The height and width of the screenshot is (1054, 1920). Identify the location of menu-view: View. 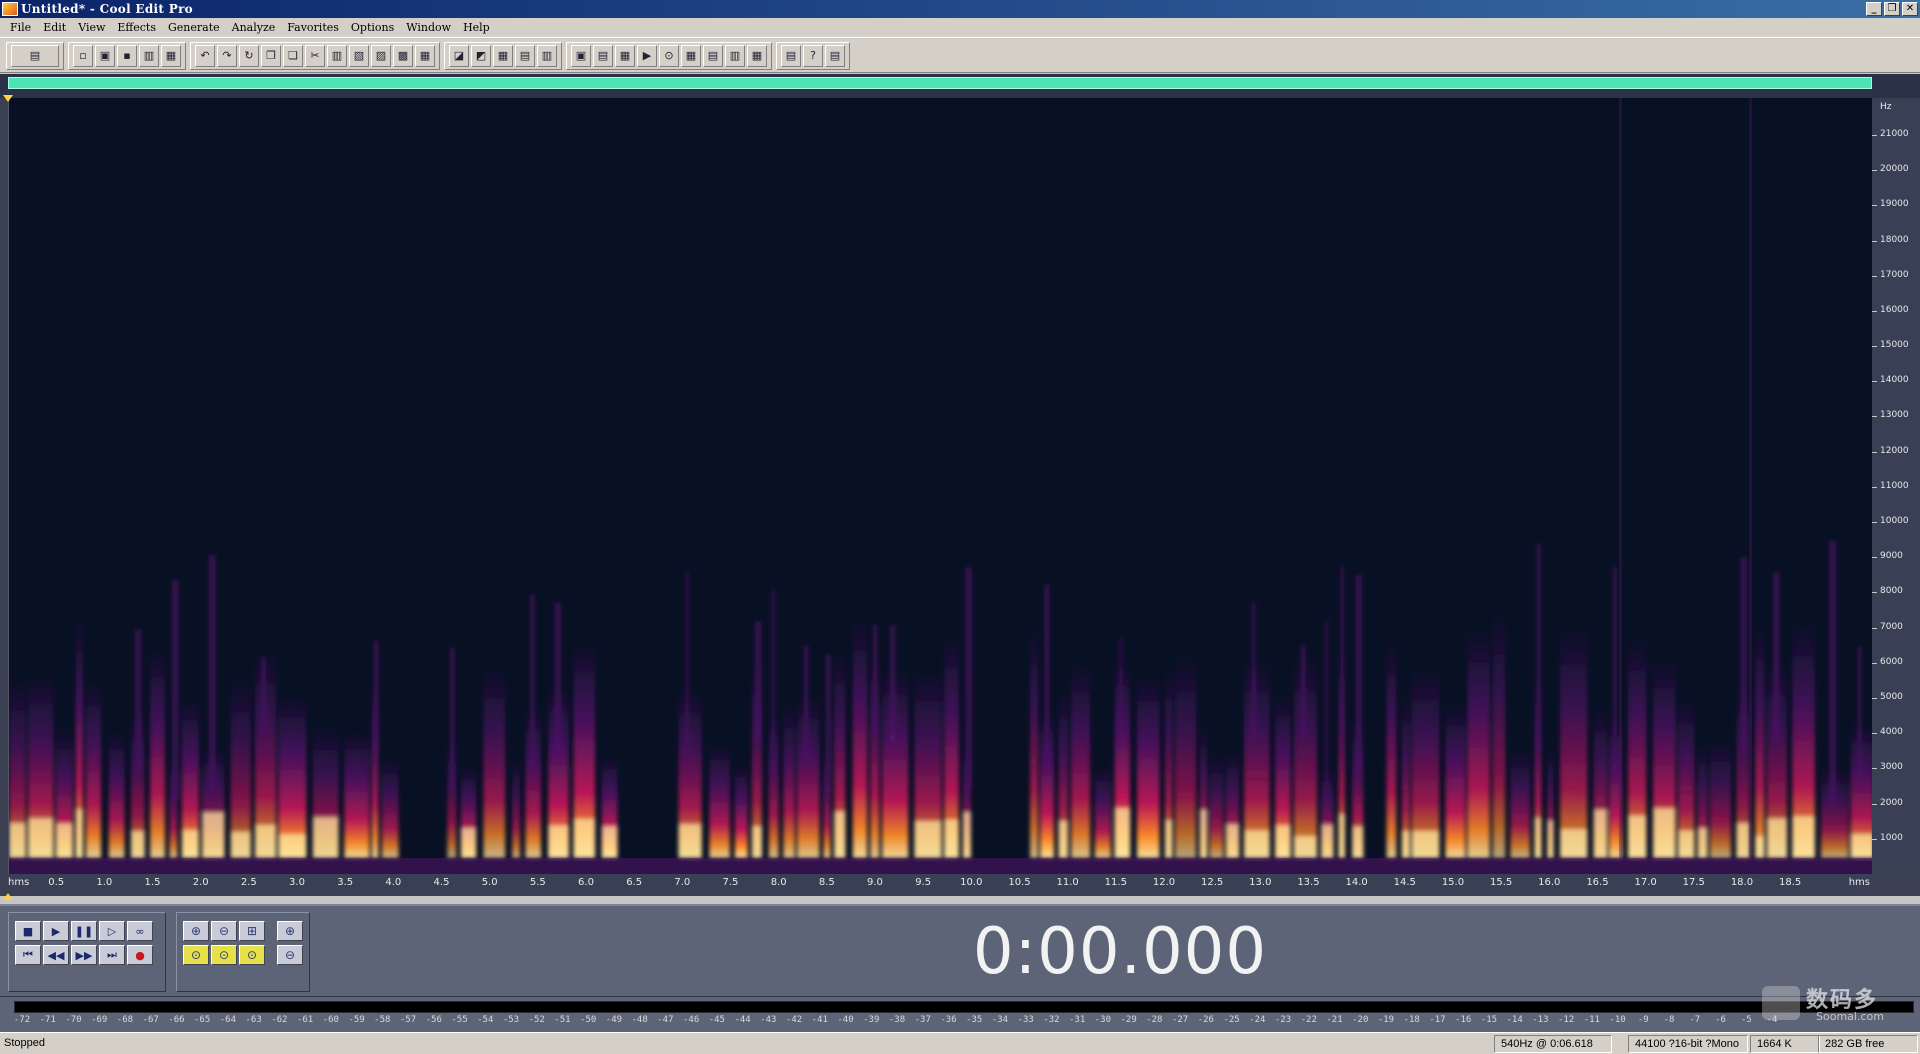
(91, 27).